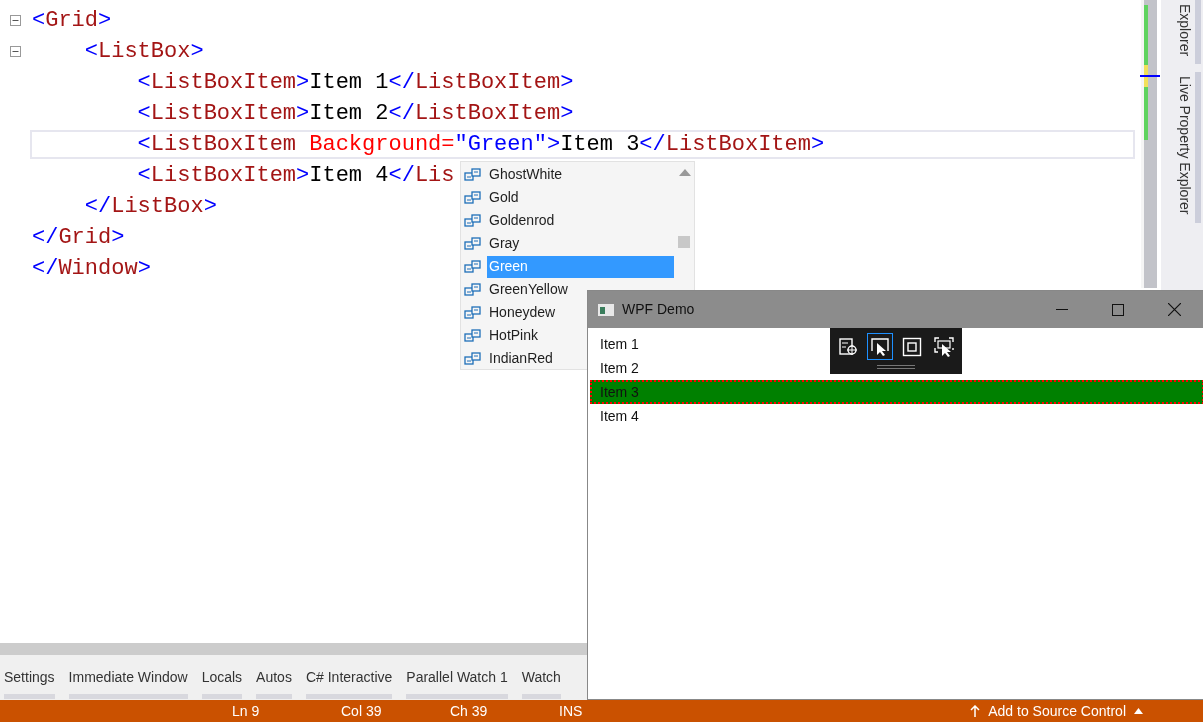  Describe the element at coordinates (144, 52) in the screenshot. I see `code-line: <ListBox>` at that location.